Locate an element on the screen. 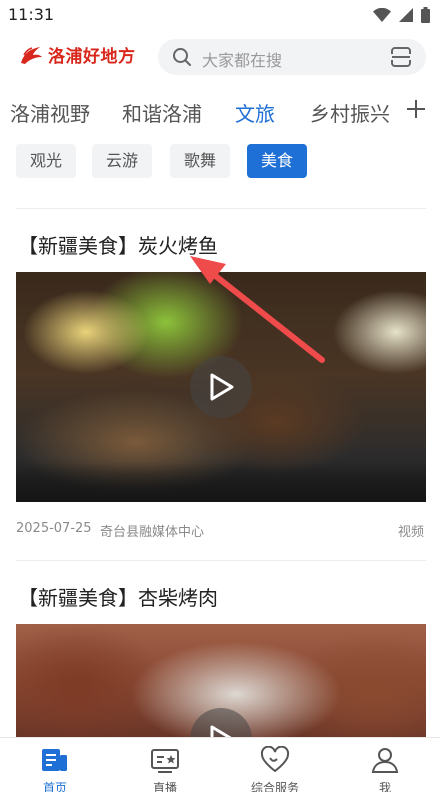 Image resolution: width=440 pixels, height=792 pixels. app-logo: 洛浦好地方 is located at coordinates (77, 54).